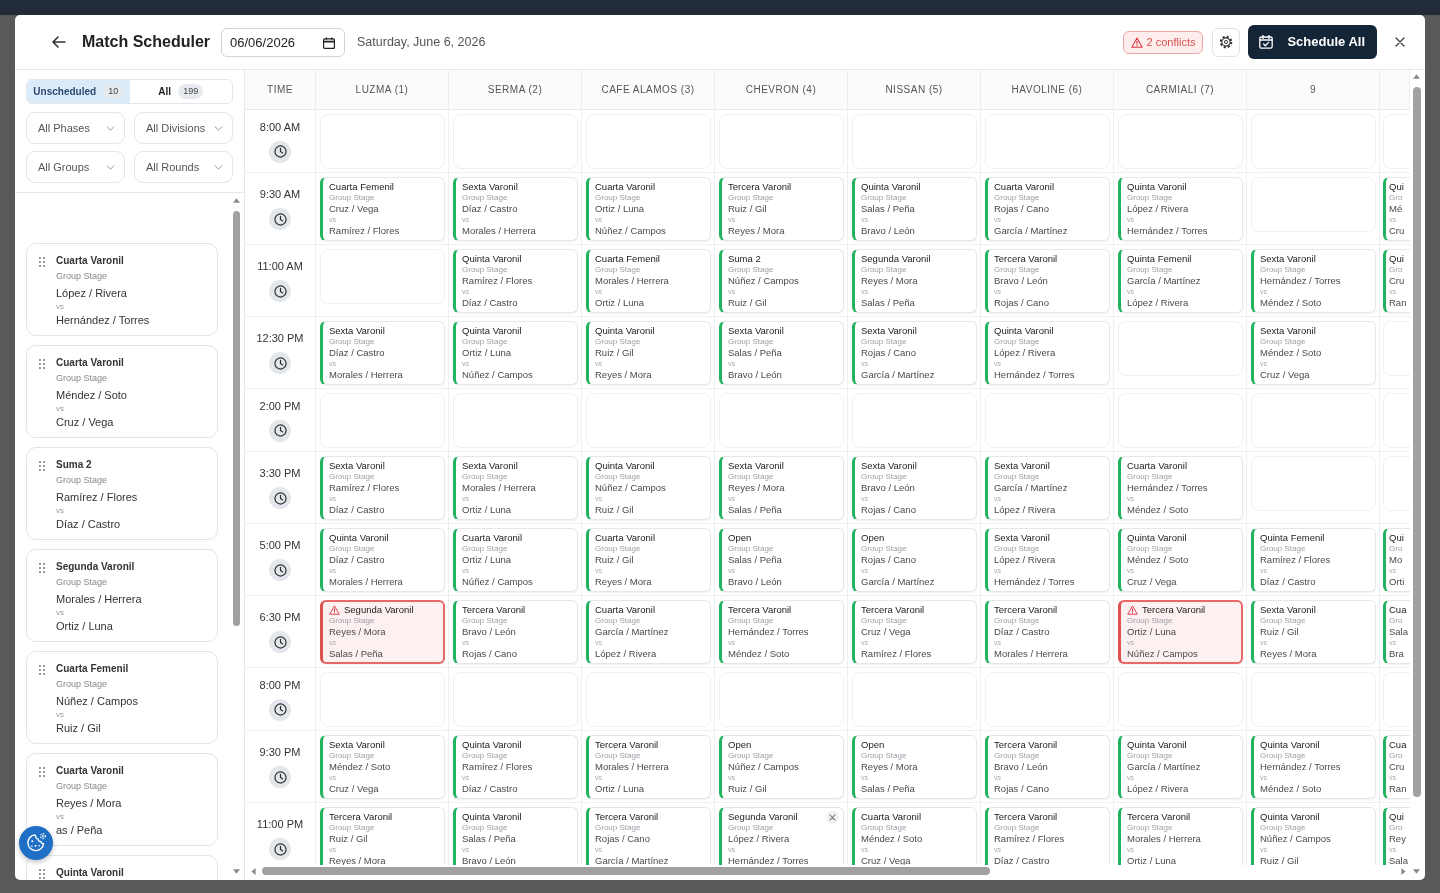  What do you see at coordinates (59, 42) in the screenshot?
I see `back-button` at bounding box center [59, 42].